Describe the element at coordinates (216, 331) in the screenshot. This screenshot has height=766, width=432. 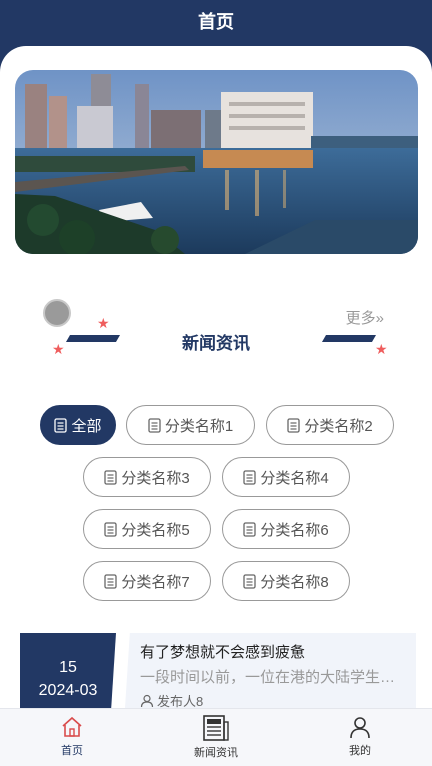
I see `section-header: ★ ★ ★ 新闻资讯 更多»` at that location.